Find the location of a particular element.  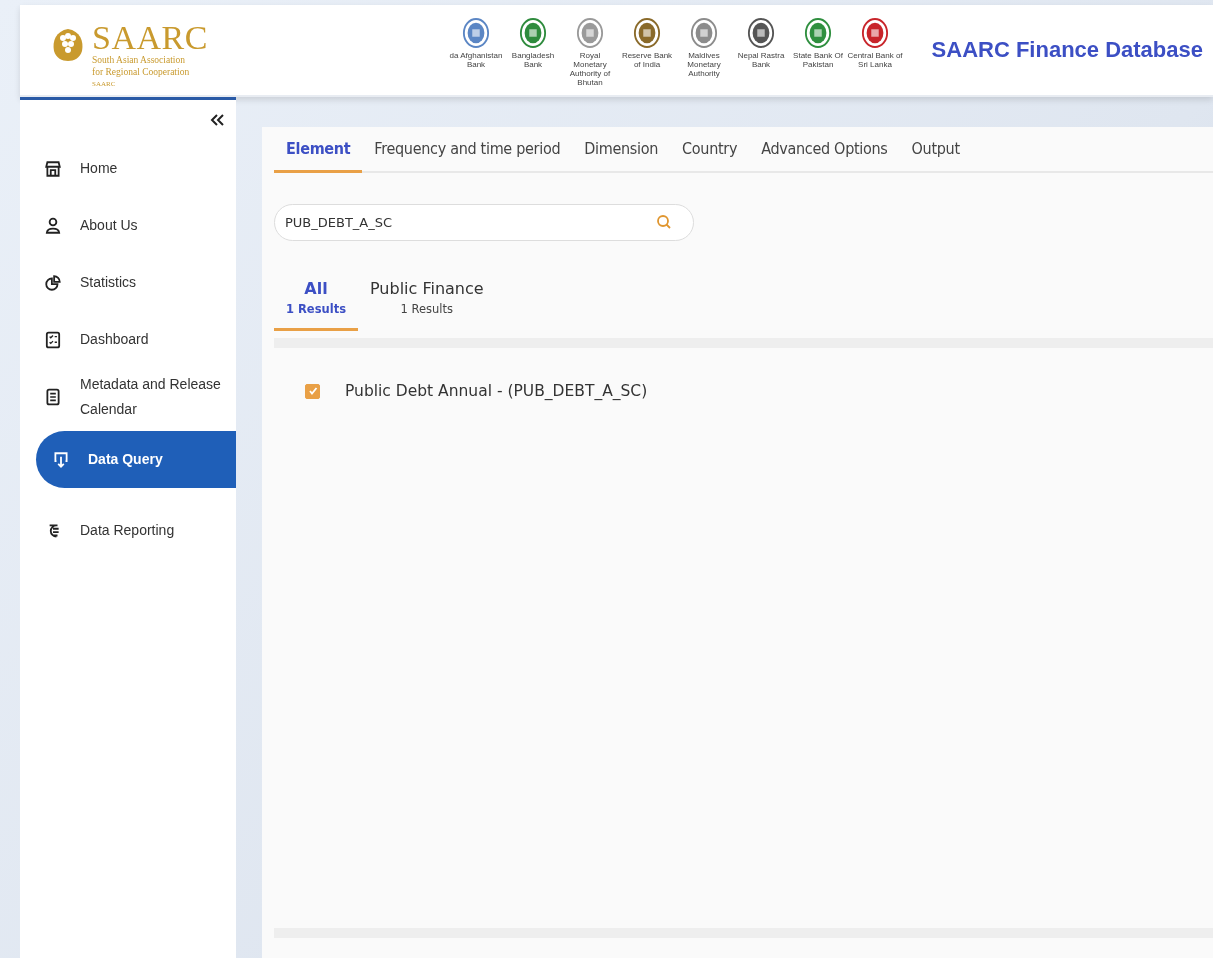

checkbox is located at coordinates (312, 391).